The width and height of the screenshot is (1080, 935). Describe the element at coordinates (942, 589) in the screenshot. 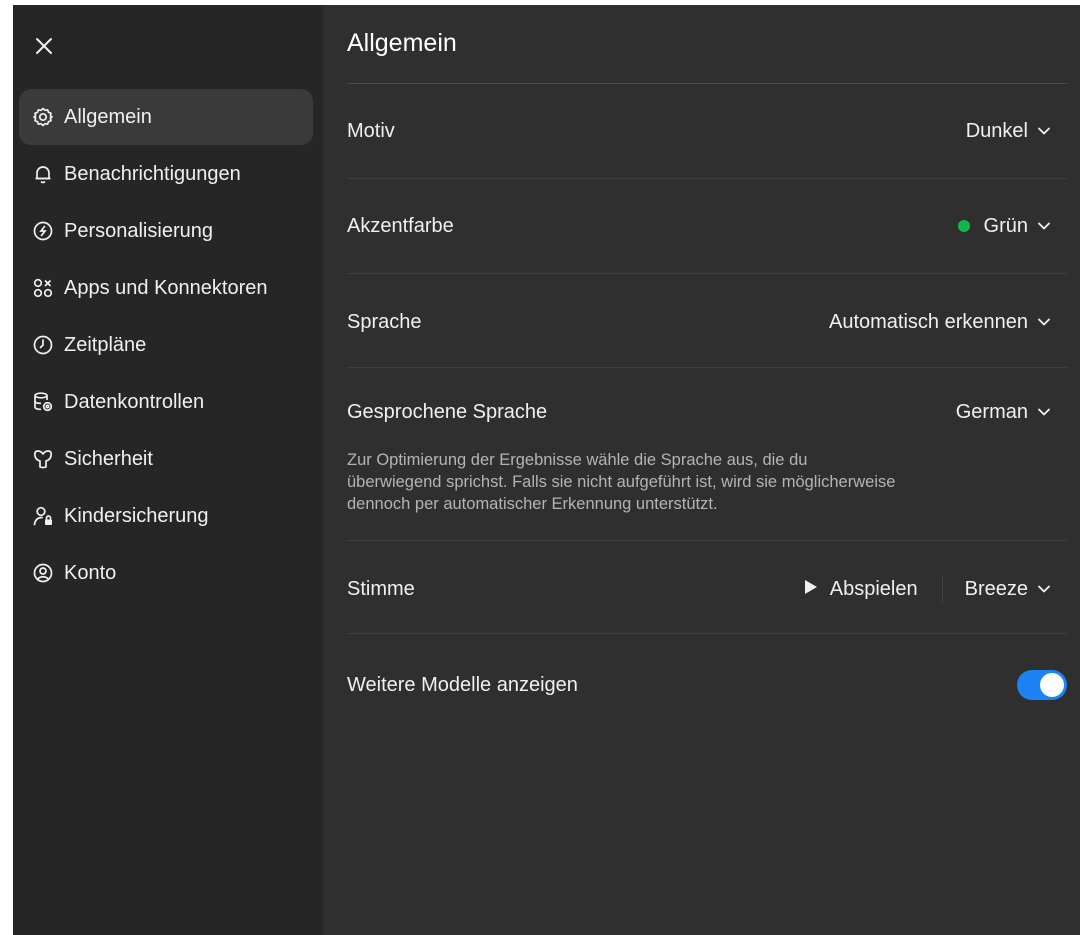

I see `voice-divider` at that location.